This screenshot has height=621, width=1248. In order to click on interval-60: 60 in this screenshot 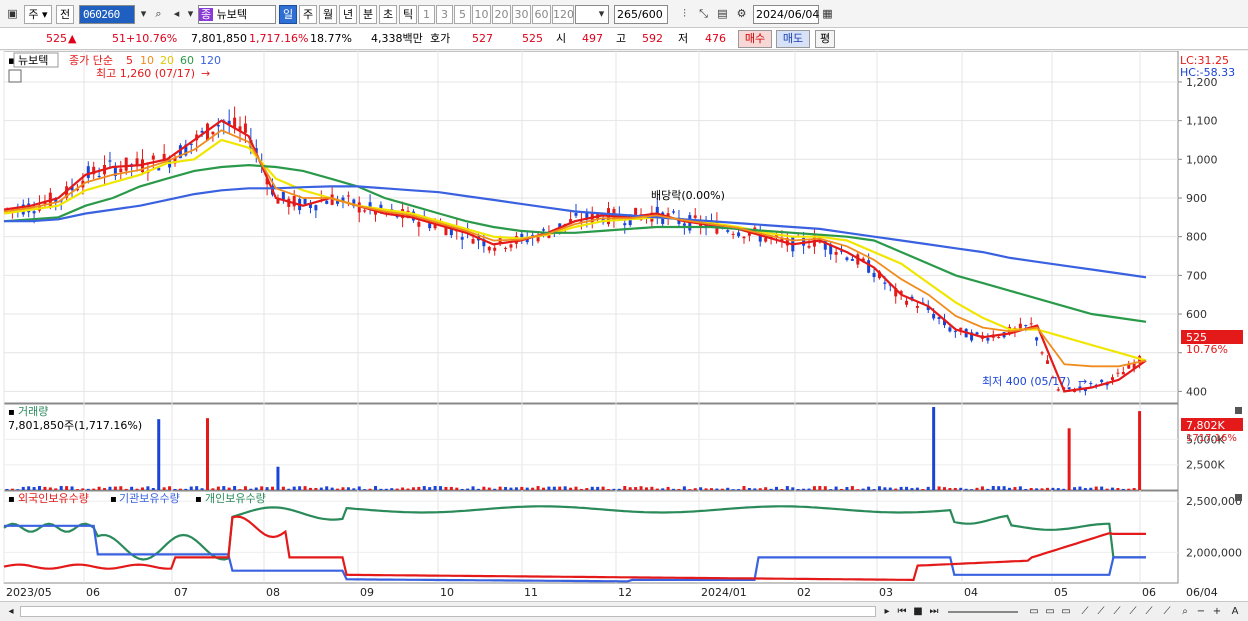, I will do `click(541, 14)`.